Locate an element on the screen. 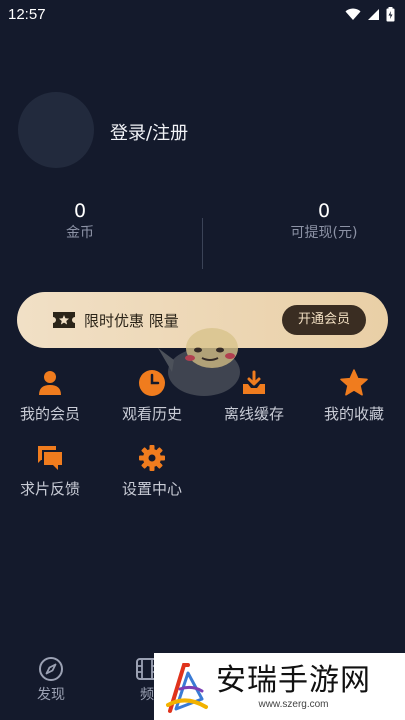 The image size is (405, 720). watermark-title: 安瑞手游网 is located at coordinates (293, 680).